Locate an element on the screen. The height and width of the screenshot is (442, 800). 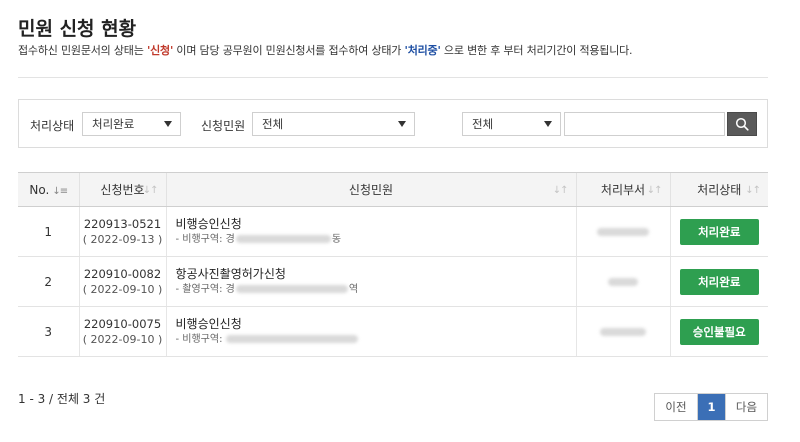
status-filter-value: 처리완료 is located at coordinates (113, 124).